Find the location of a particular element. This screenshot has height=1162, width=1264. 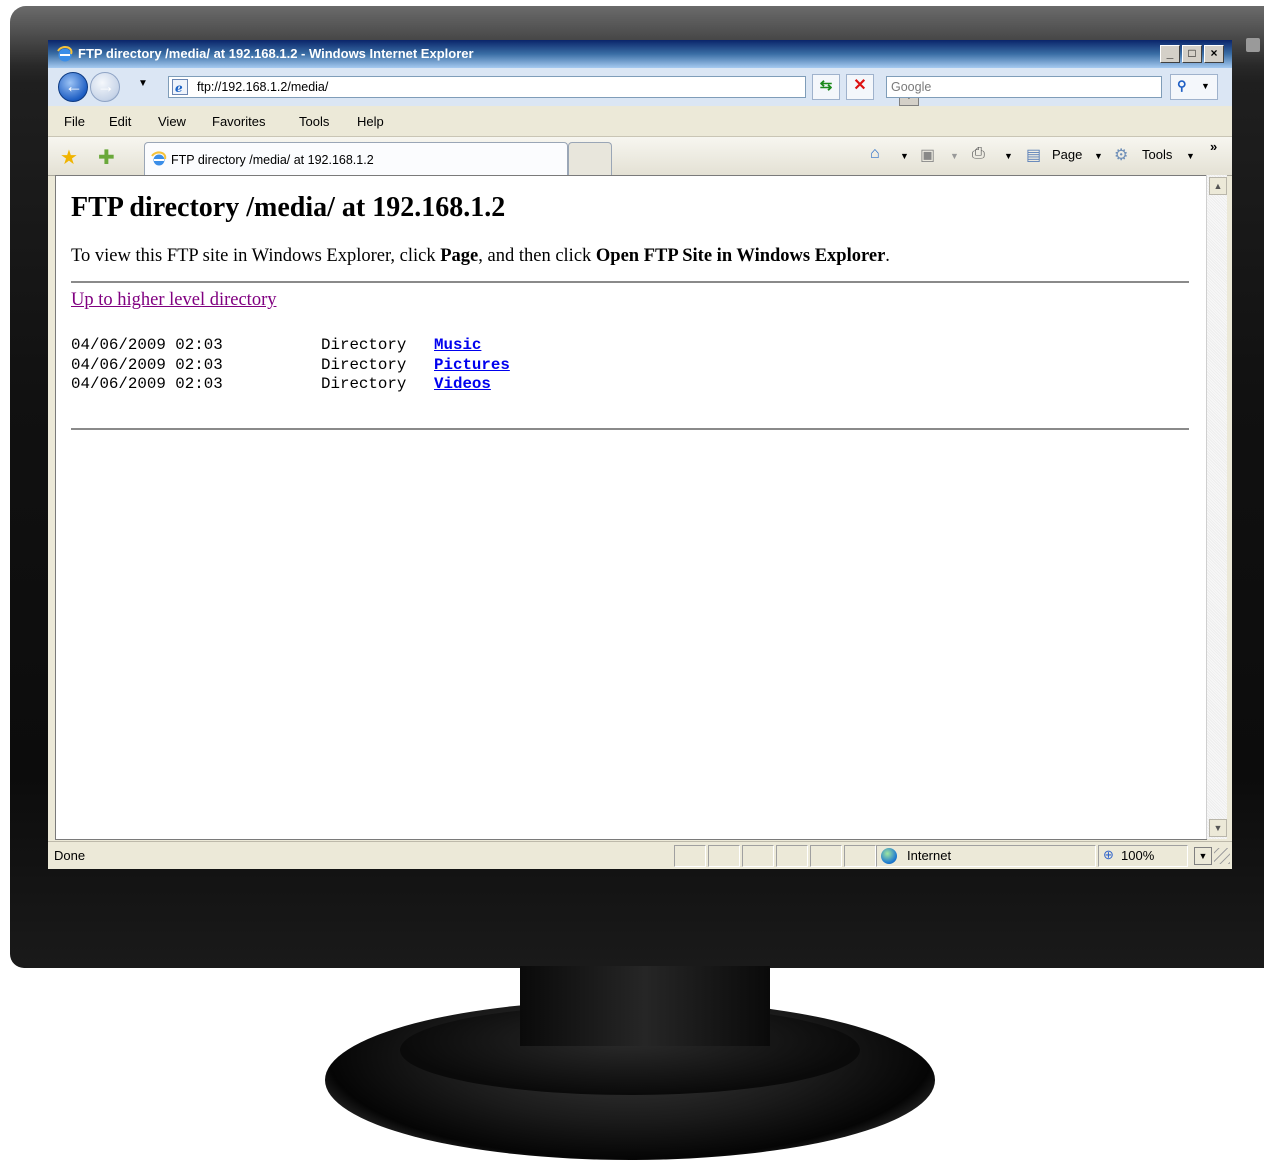

home-dropdown-icon: ▼ is located at coordinates (904, 156).